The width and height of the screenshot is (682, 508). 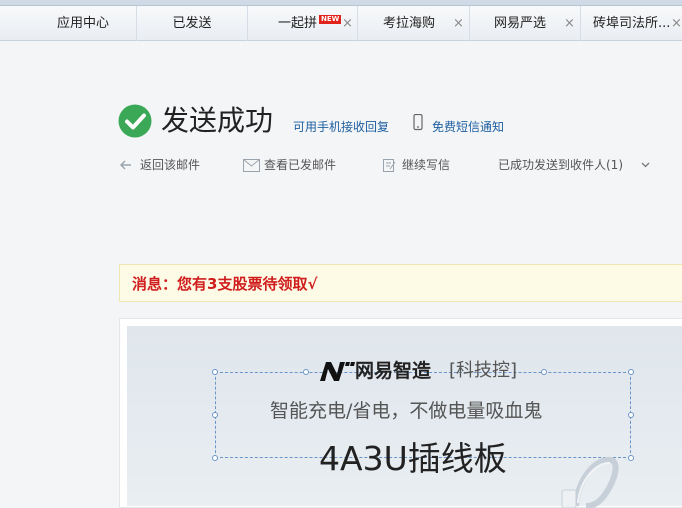 I want to click on message-bar: 消息：您有3支股票待领取√, so click(x=400, y=283).